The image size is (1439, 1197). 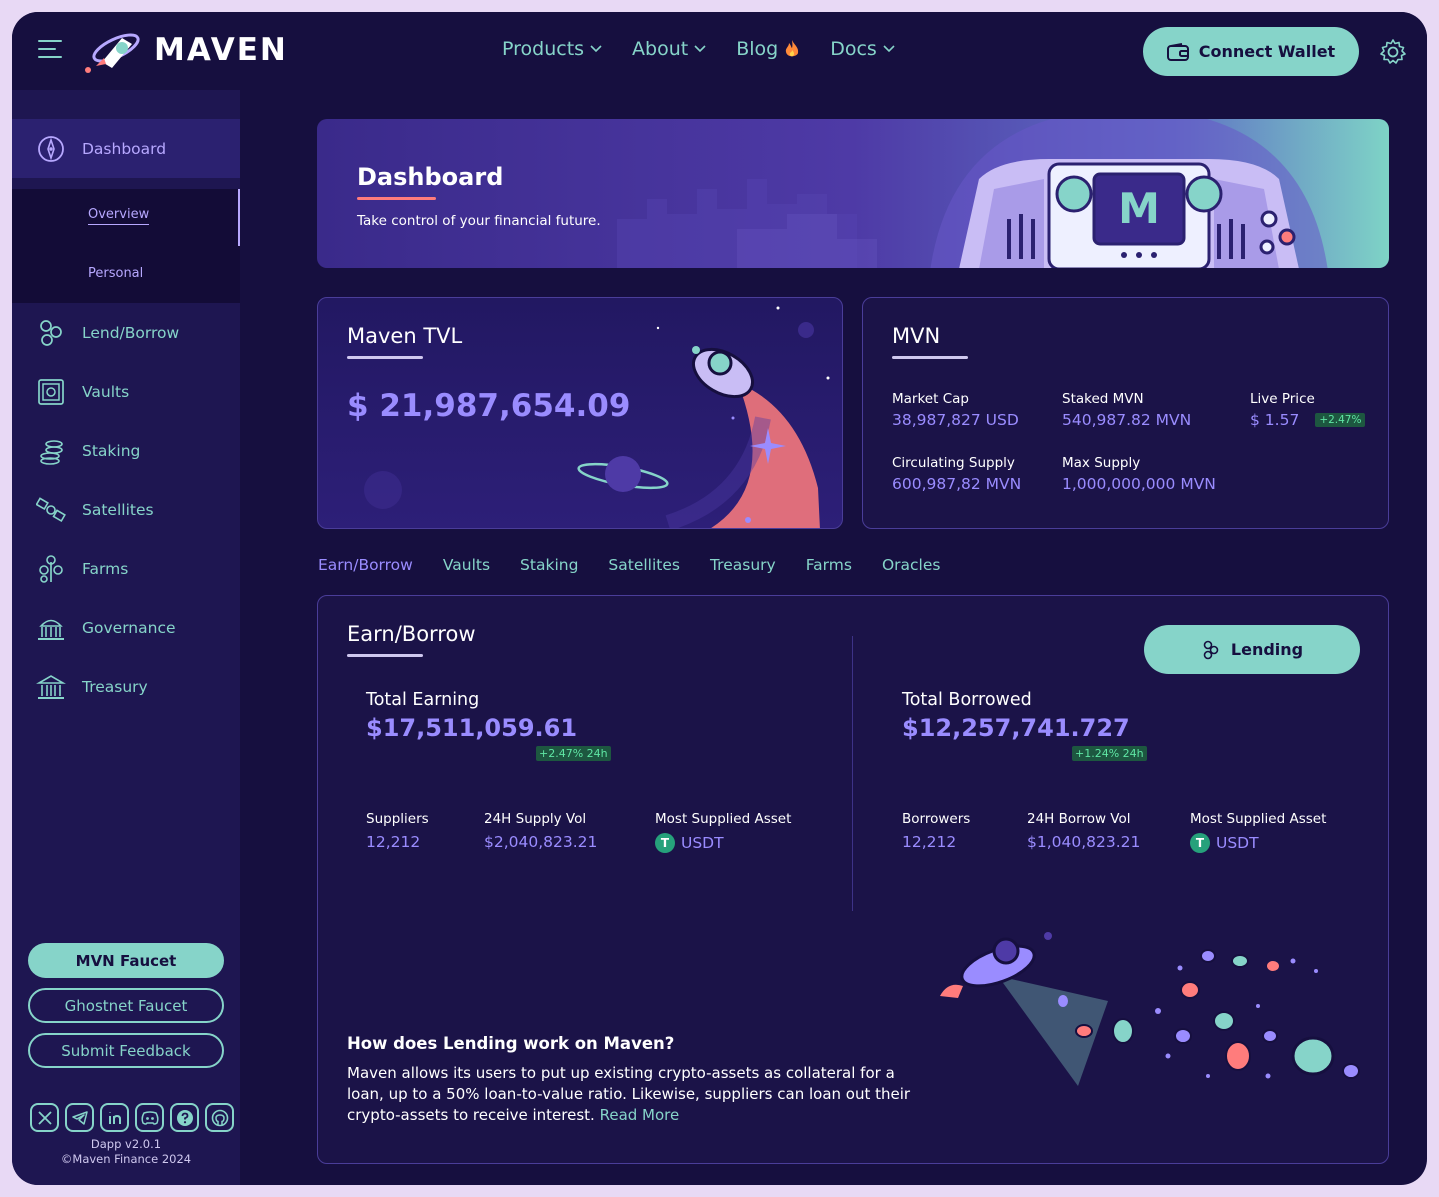 What do you see at coordinates (119, 216) in the screenshot?
I see `submenu-overview: Overview` at bounding box center [119, 216].